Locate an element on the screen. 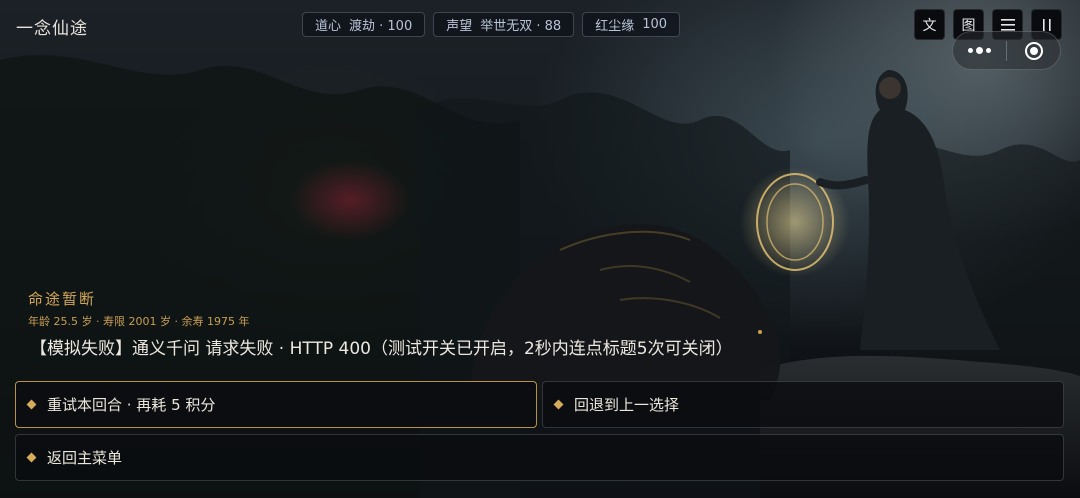 This screenshot has height=498, width=1080. stat-label: 声望 is located at coordinates (459, 26).